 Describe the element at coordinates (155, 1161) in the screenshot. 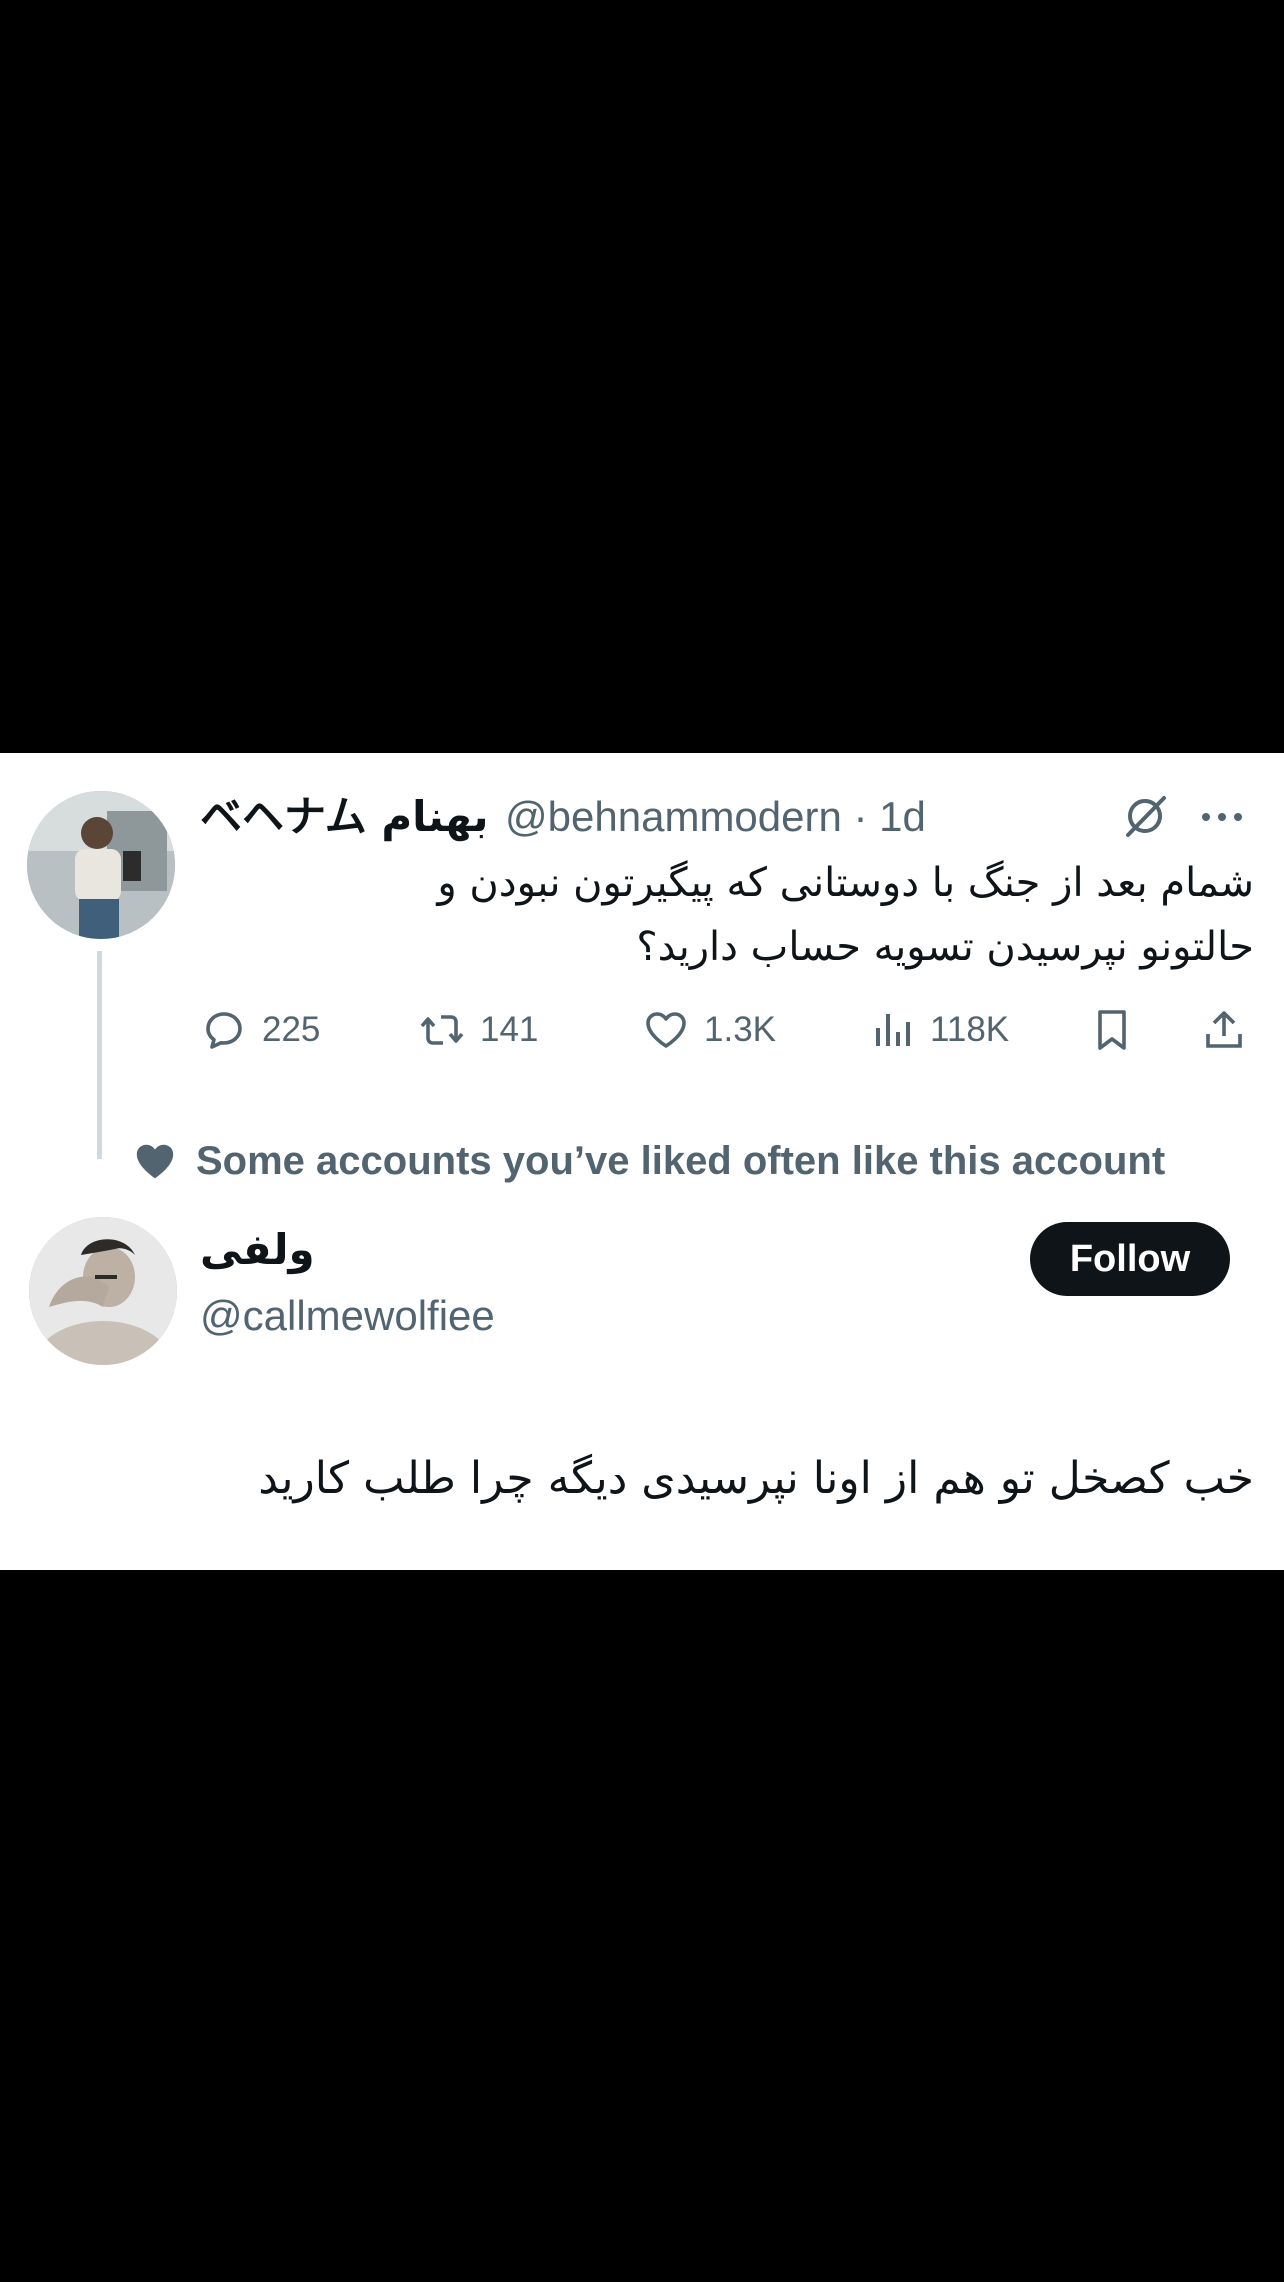

I see `heart-icon` at that location.